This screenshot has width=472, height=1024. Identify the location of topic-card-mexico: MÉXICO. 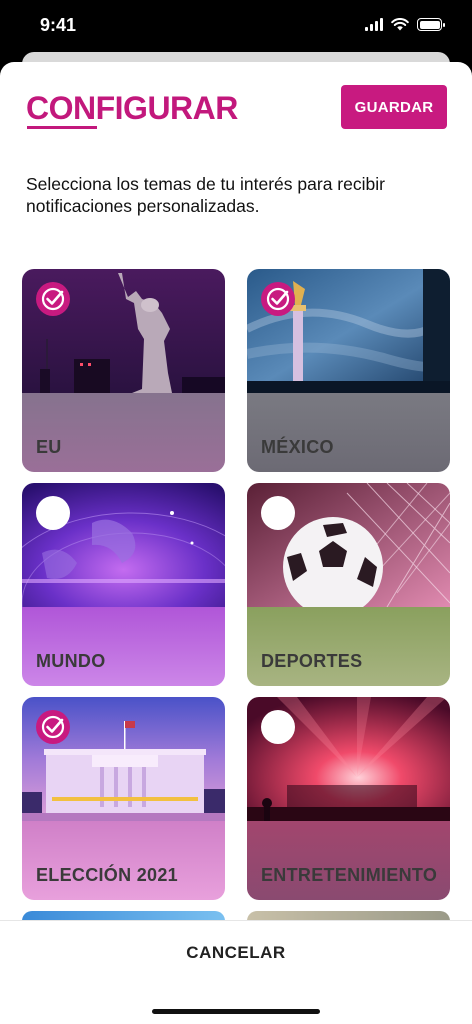
(348, 370).